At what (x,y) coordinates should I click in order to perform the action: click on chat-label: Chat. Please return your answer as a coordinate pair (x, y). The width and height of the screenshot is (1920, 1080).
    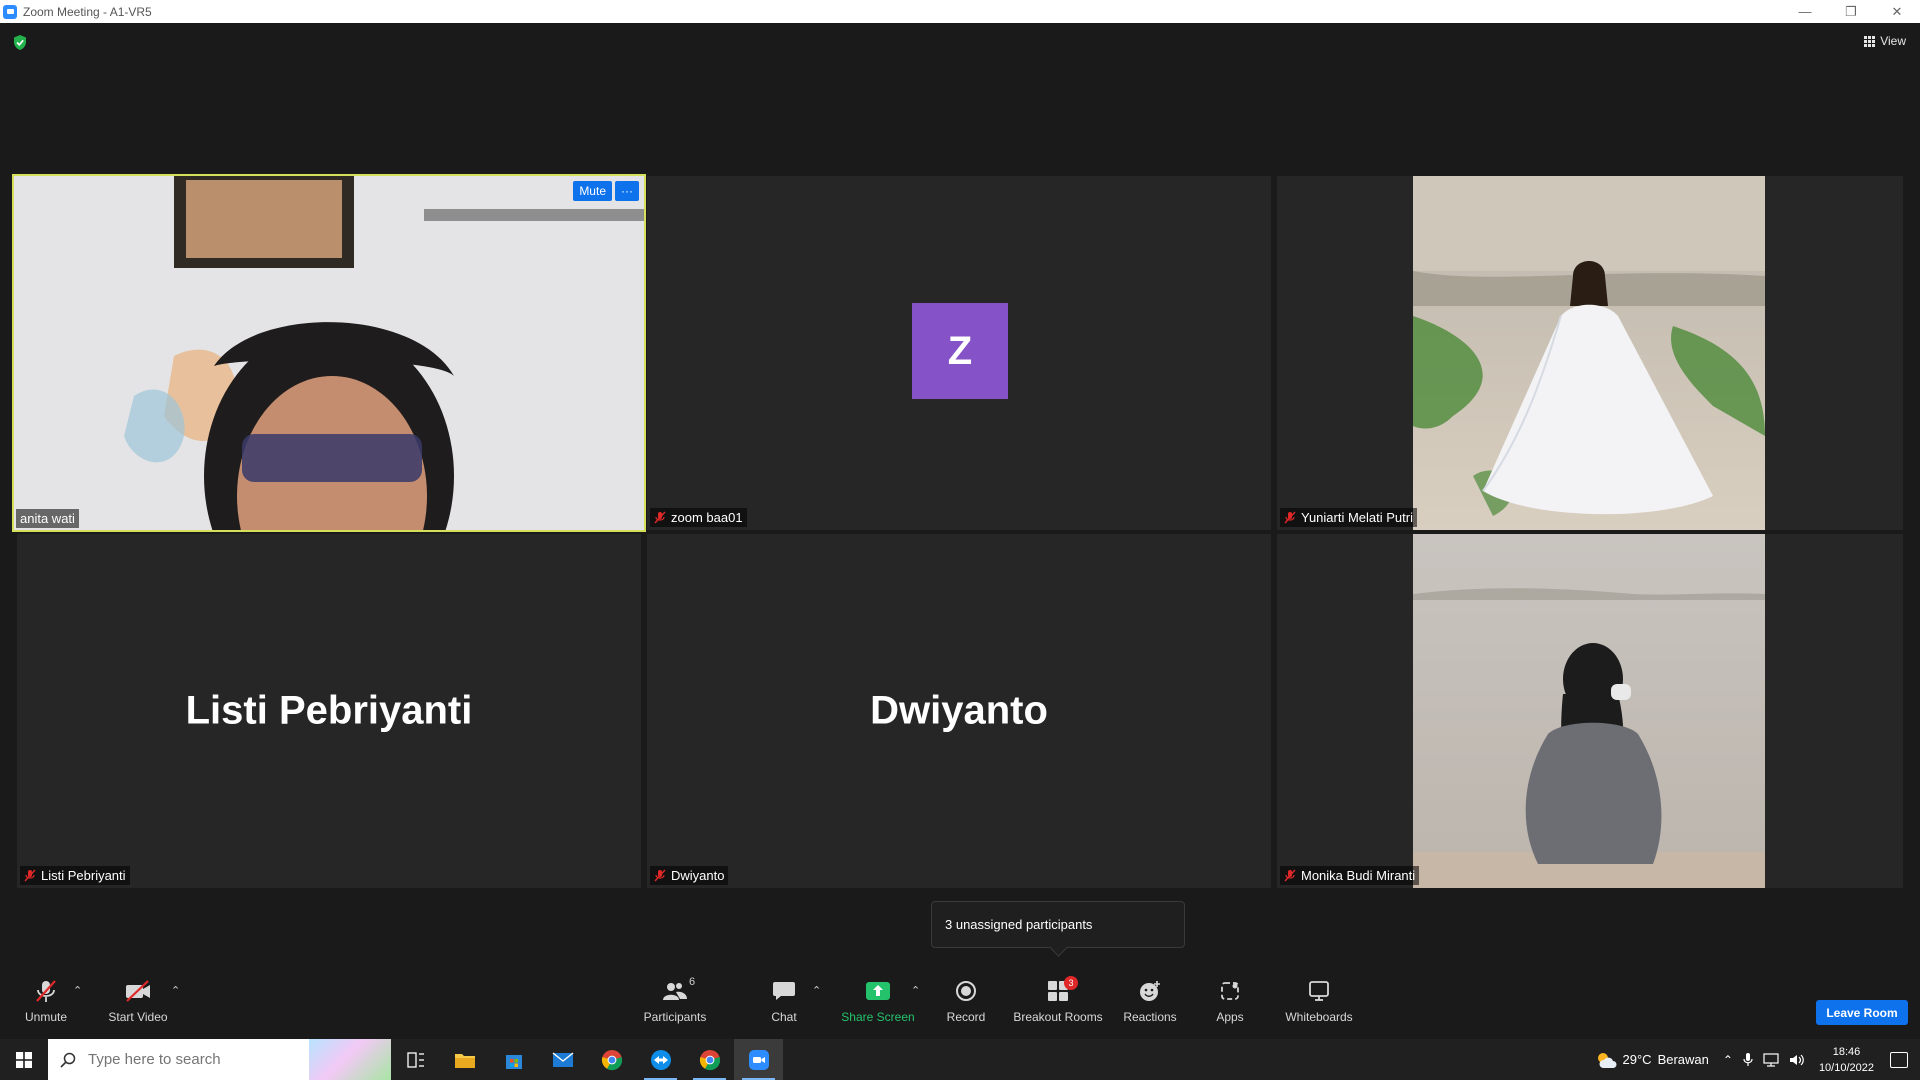
    Looking at the image, I should click on (784, 1016).